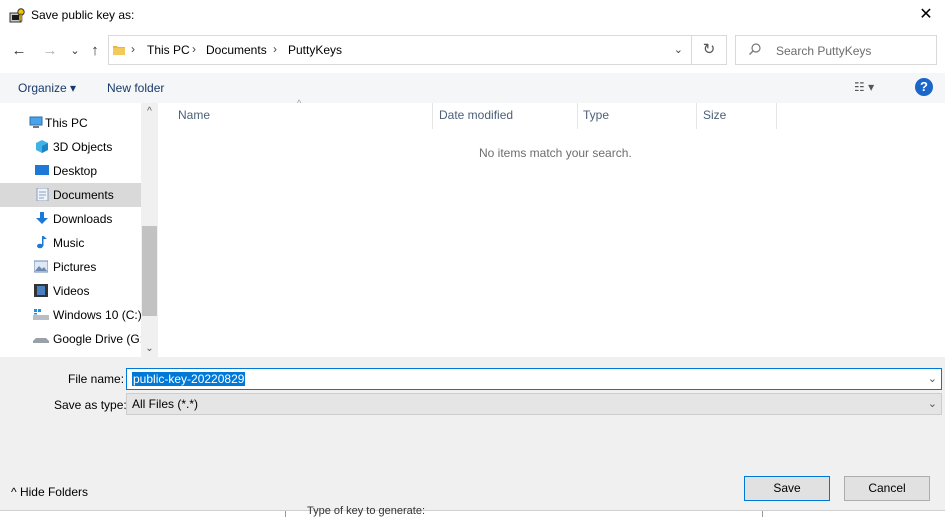 Image resolution: width=945 pixels, height=518 pixels. Describe the element at coordinates (709, 50) in the screenshot. I see `refresh-icon: ↻` at that location.